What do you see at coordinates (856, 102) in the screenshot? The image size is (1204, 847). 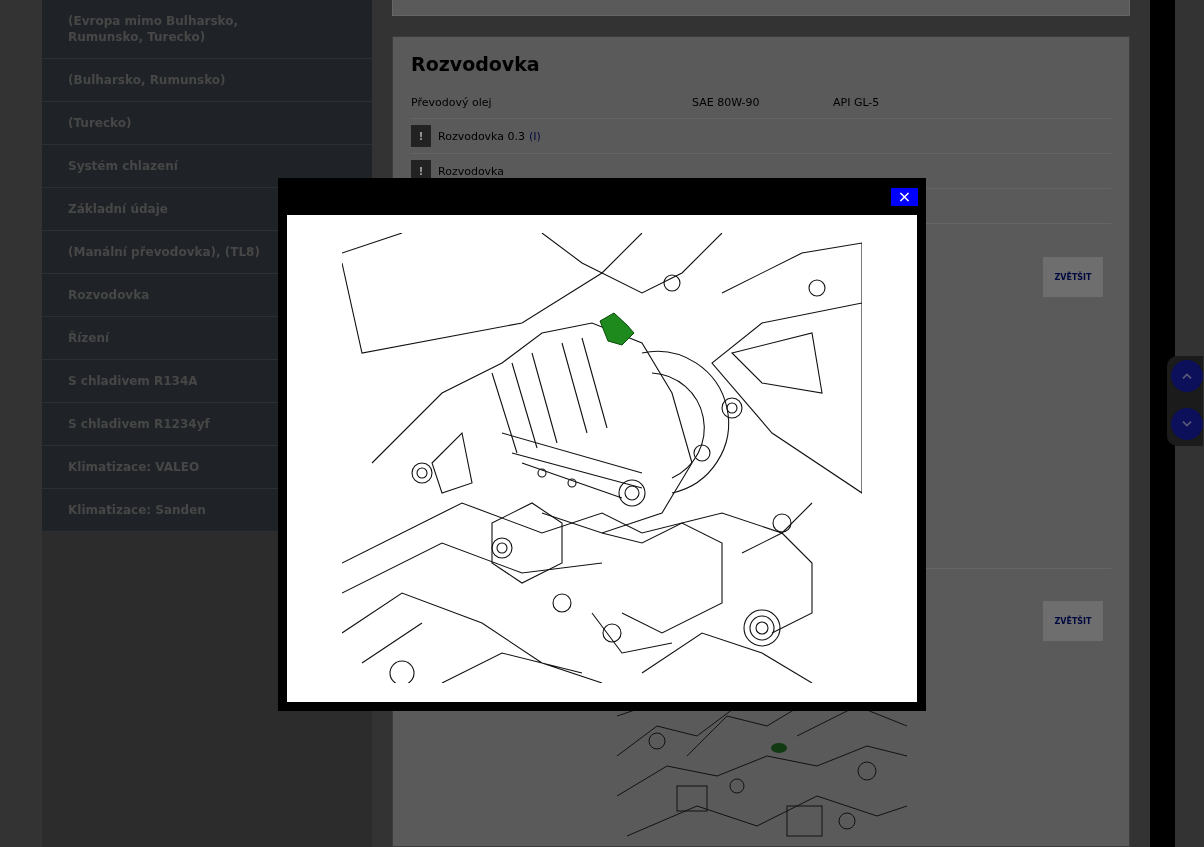 I see `fluid-standard: API GL-5` at bounding box center [856, 102].